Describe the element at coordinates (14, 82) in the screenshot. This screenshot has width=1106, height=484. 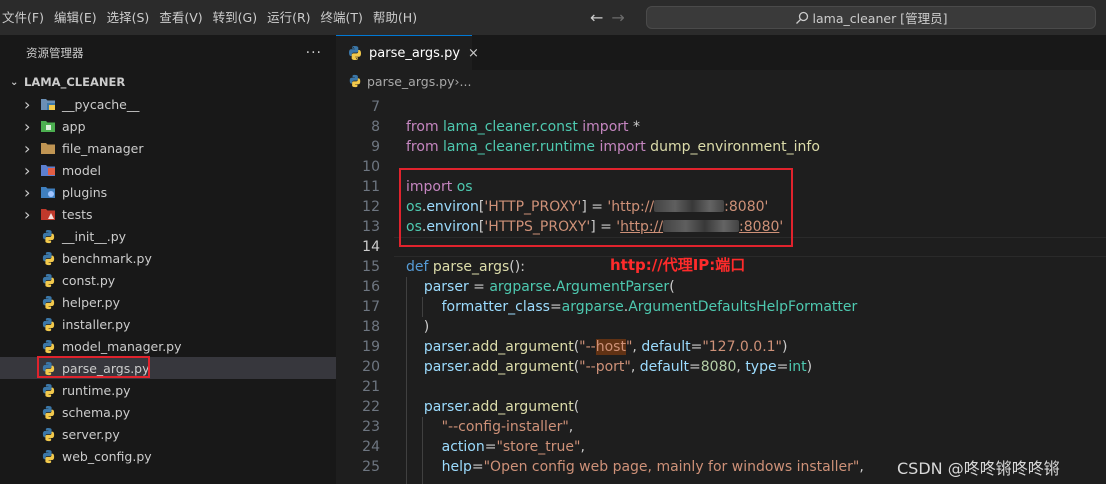
I see `chevron-down-icon: ⌄` at that location.